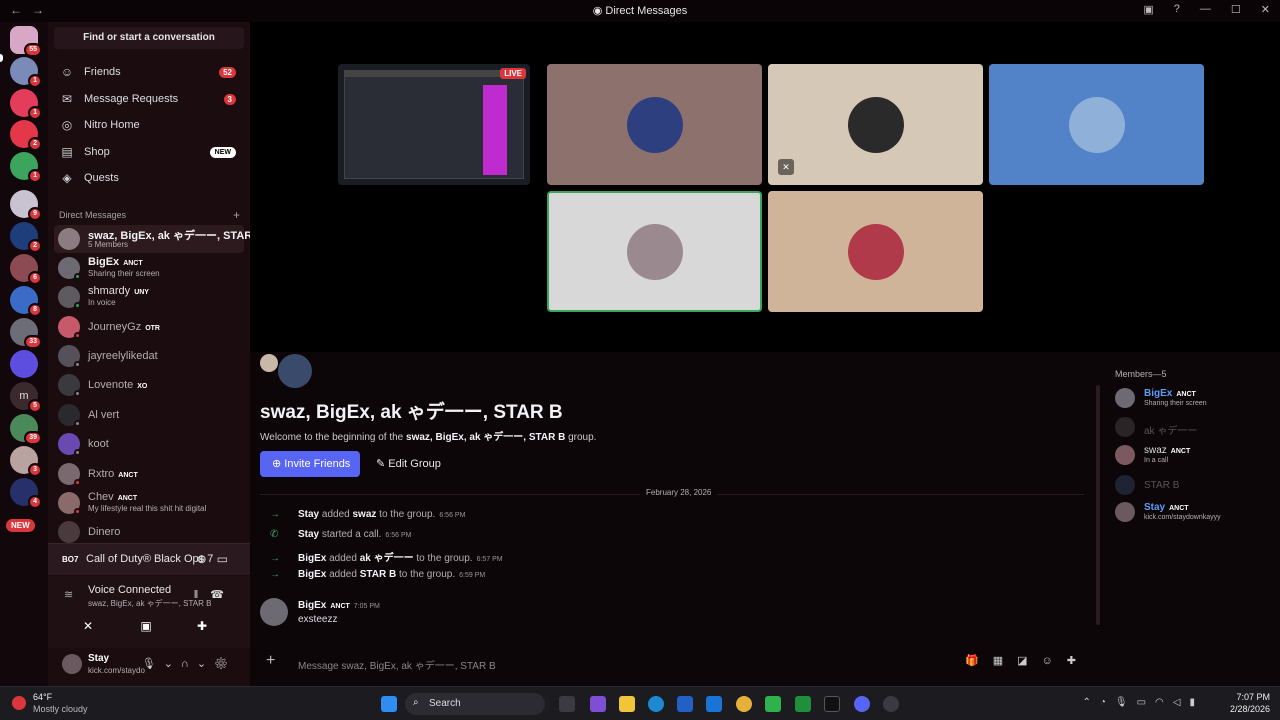  What do you see at coordinates (149, 559) in the screenshot?
I see `game-activity-panel: BO7 Call of Duty® Black Ops 7 ⊕▭` at bounding box center [149, 559].